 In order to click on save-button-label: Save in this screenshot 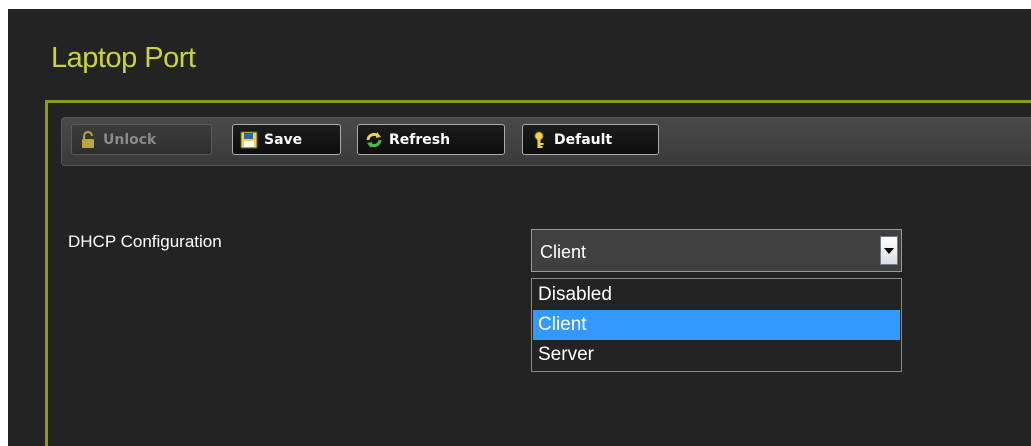, I will do `click(283, 139)`.